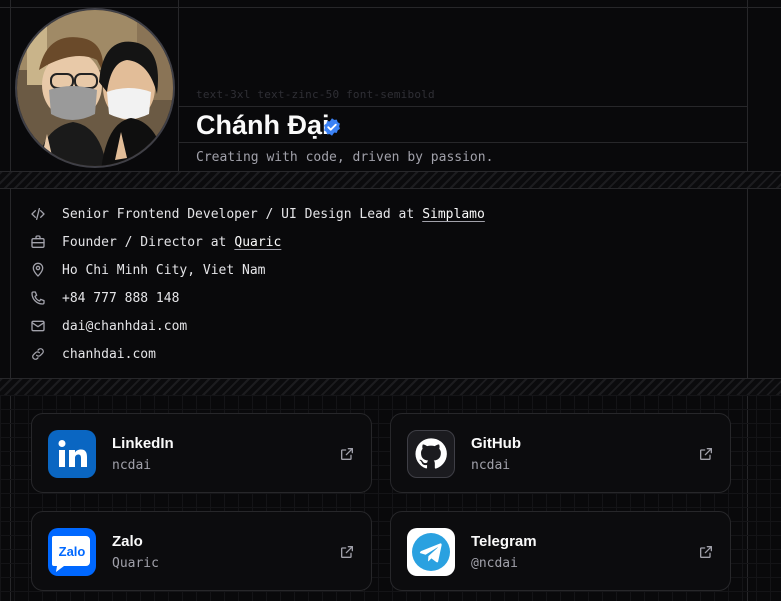 Image resolution: width=781 pixels, height=601 pixels. I want to click on email-text: dai@chanhdai.com, so click(125, 326).